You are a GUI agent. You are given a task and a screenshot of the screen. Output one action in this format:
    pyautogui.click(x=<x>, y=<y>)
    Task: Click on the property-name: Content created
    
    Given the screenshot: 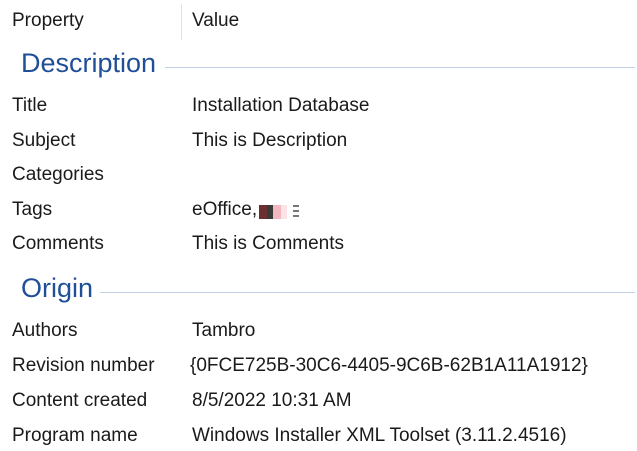 What is the action you would take?
    pyautogui.click(x=80, y=400)
    